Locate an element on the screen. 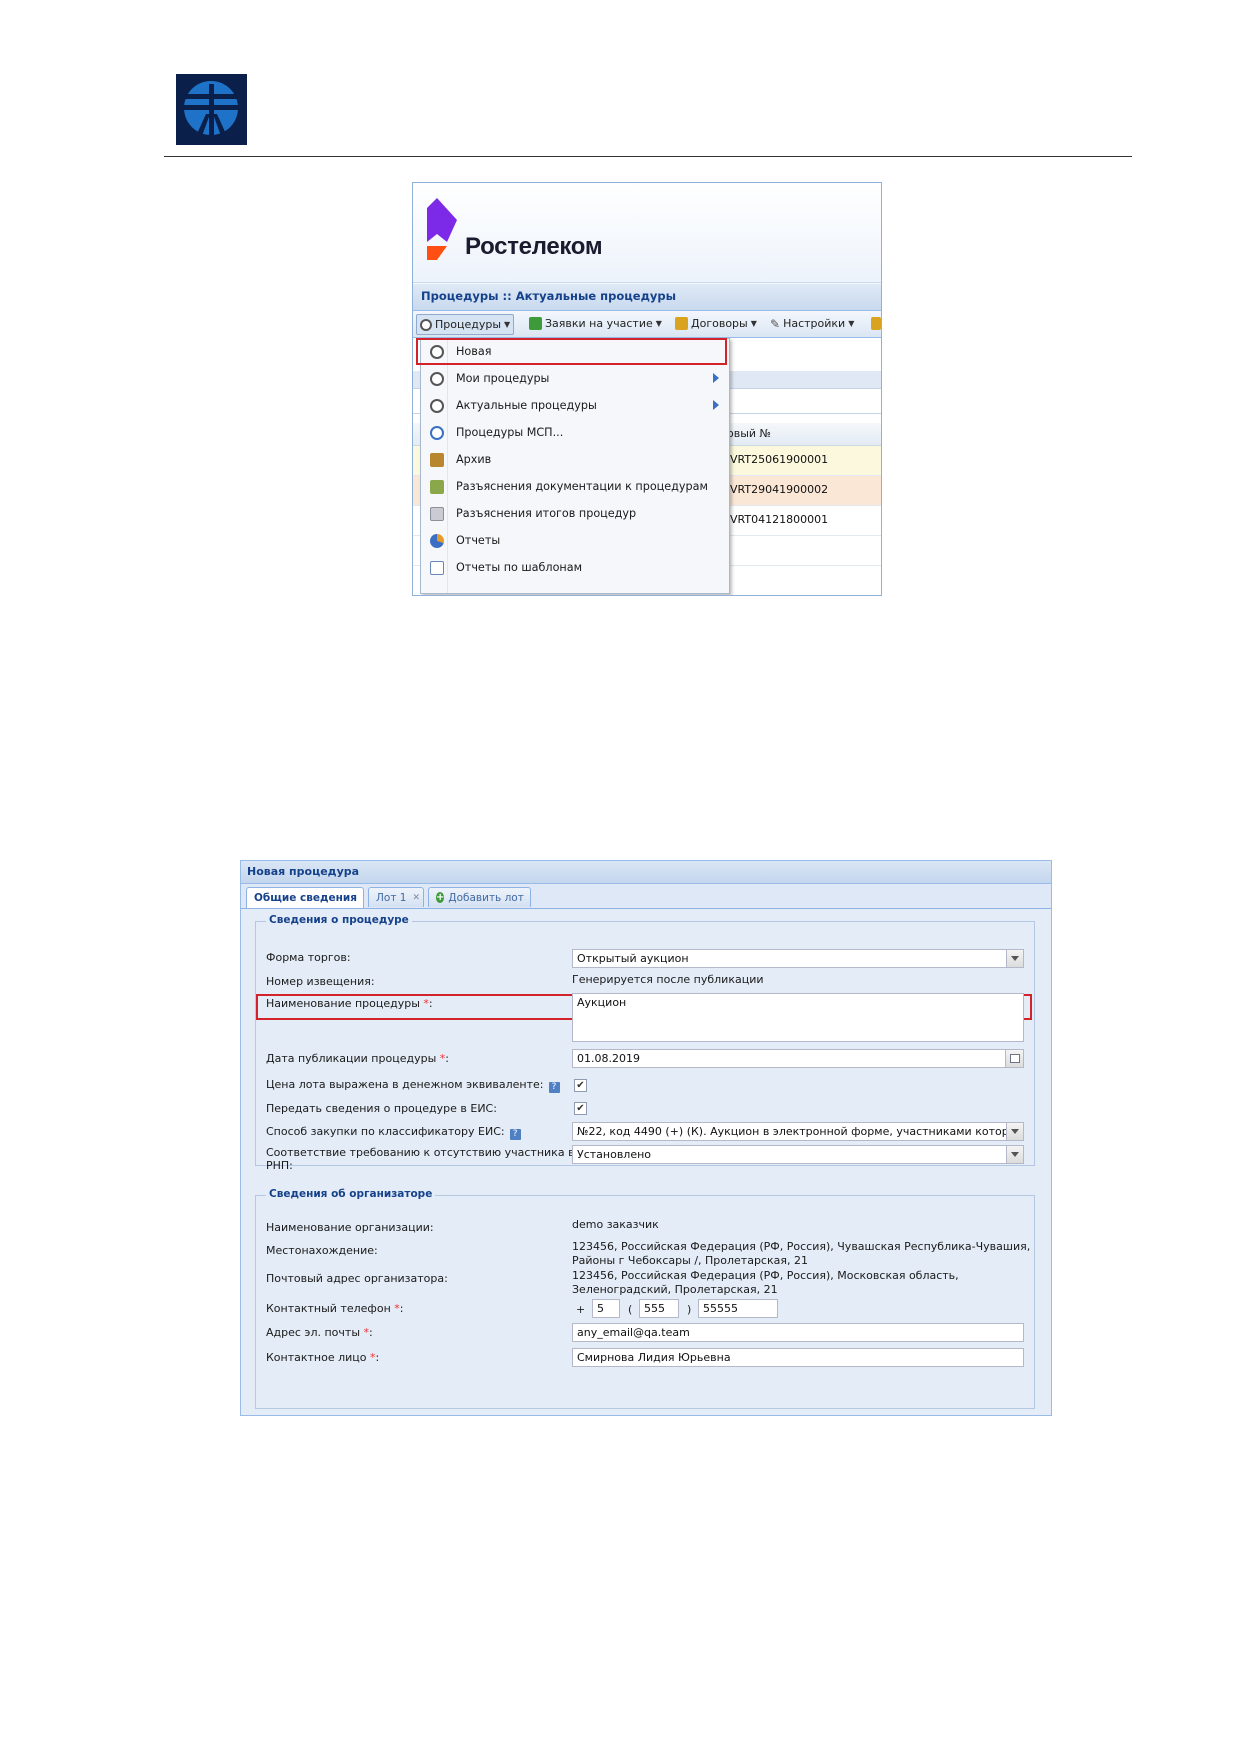 The width and height of the screenshot is (1239, 1752). contracts-icon is located at coordinates (681, 323).